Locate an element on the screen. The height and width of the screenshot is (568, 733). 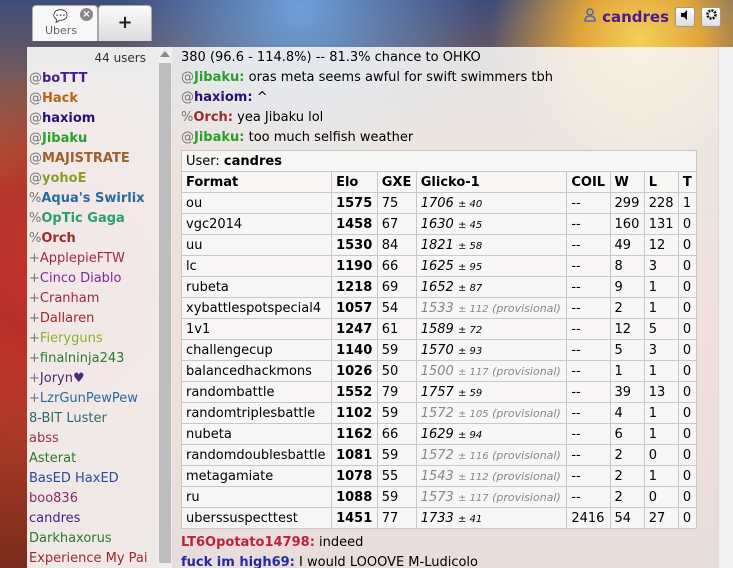
user-list-item: boo836 is located at coordinates (92, 499).